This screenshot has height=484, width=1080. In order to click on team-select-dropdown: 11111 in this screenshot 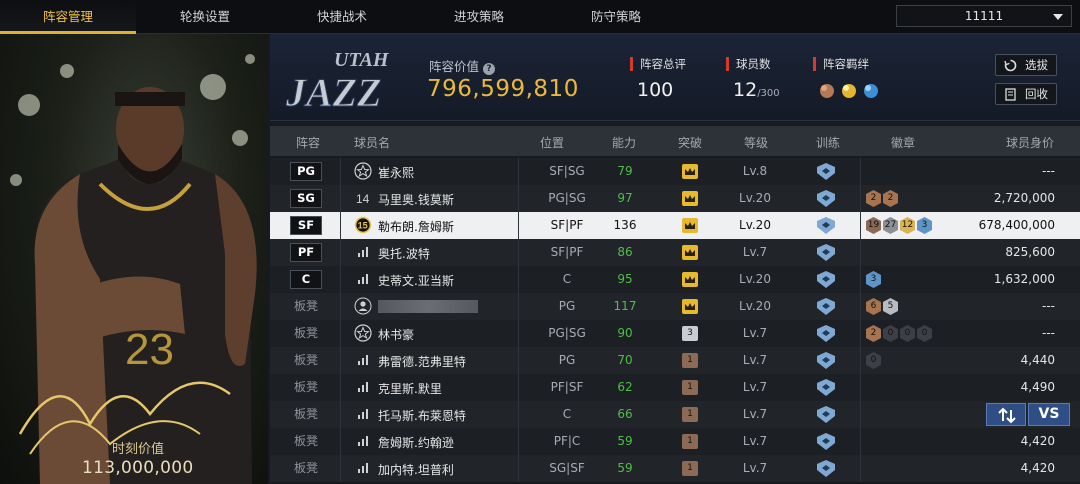, I will do `click(984, 16)`.